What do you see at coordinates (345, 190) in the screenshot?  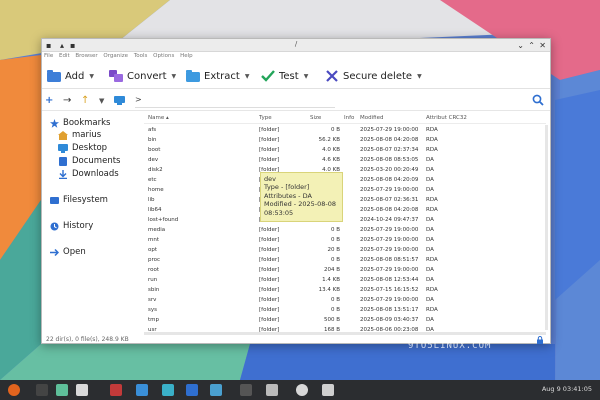 I see `file-row: home[folder]2025-07-29 19:00:00DA` at bounding box center [345, 190].